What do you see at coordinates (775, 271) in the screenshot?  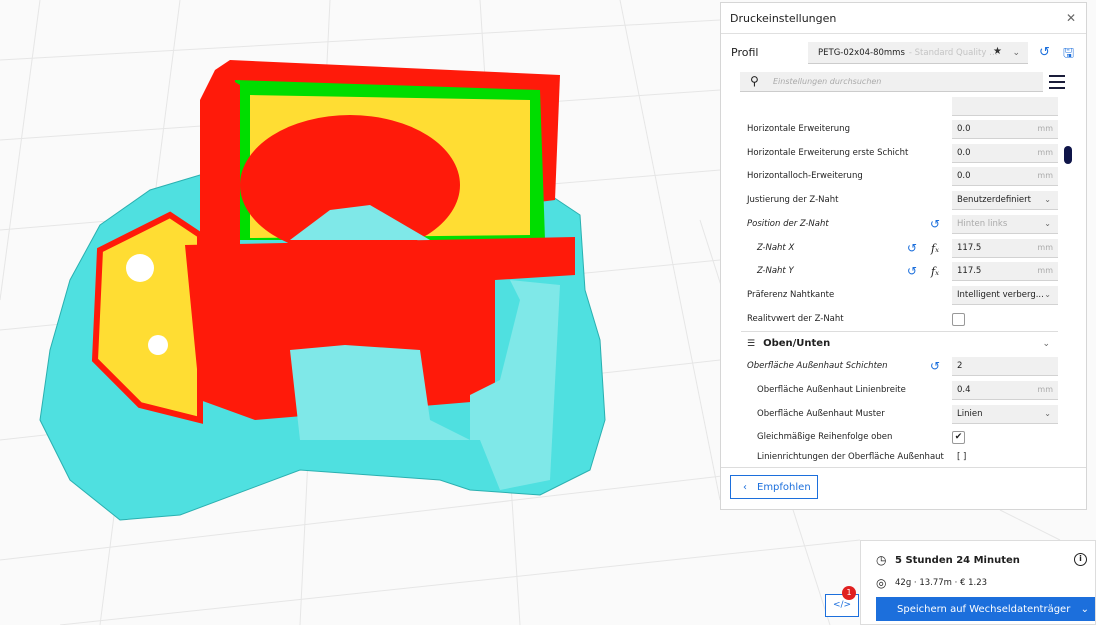 I see `setting-label: Z-Naht Y` at bounding box center [775, 271].